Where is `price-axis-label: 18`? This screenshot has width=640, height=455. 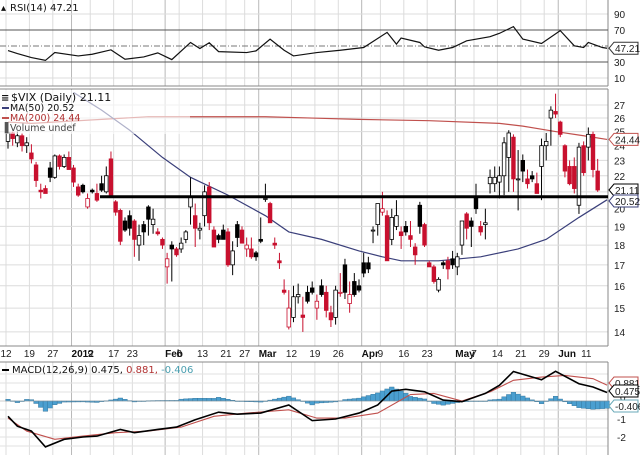
price-axis-label: 18 is located at coordinates (620, 246).